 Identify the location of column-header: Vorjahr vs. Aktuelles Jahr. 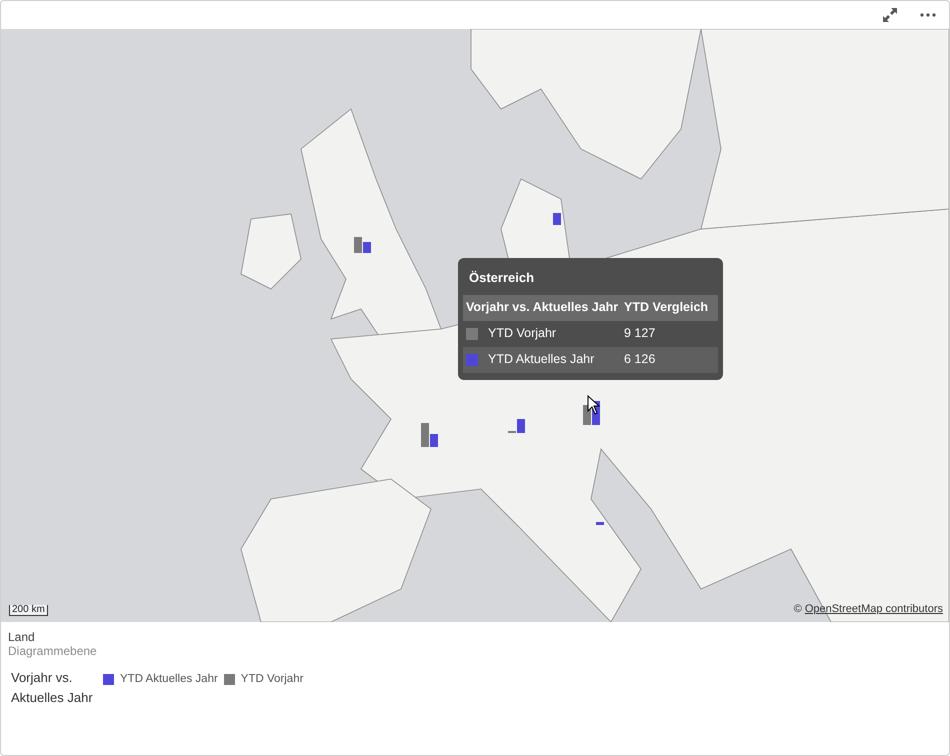
(543, 307).